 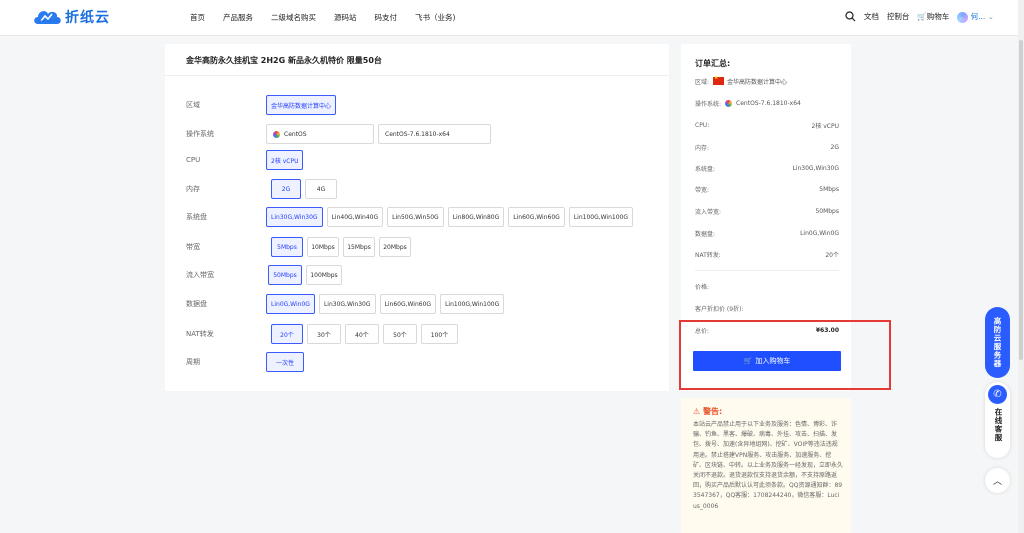 I want to click on option-button: 20Mbps, so click(x=395, y=247).